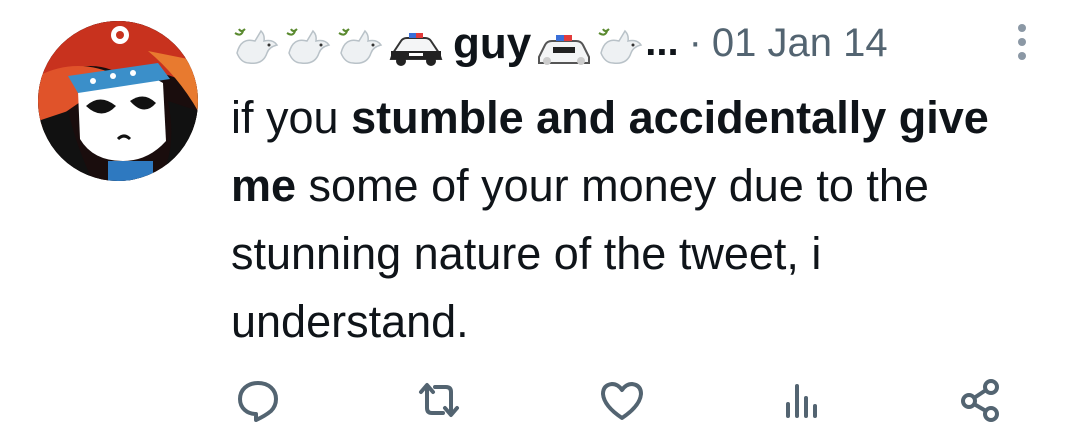  I want to click on display-name: guy, so click(492, 44).